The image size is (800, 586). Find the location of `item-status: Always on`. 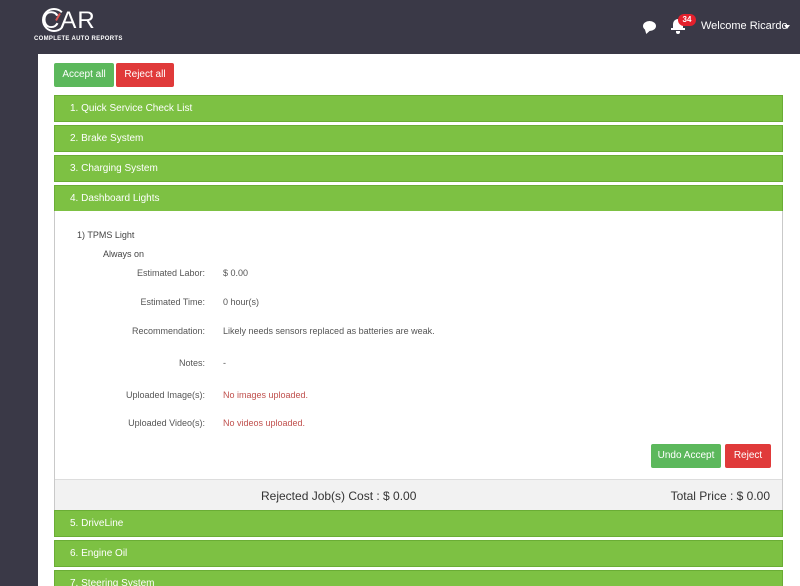

item-status: Always on is located at coordinates (124, 254).